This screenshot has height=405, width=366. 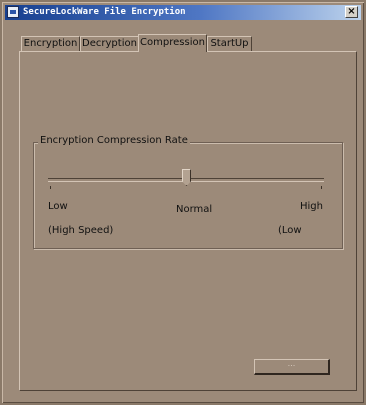 I want to click on tab-startup: StartUp, so click(x=229, y=43).